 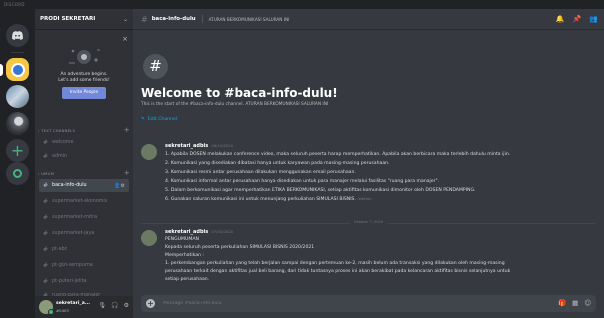 What do you see at coordinates (72, 265) in the screenshot?
I see `channel-label: pt-gizi-sempurna` at bounding box center [72, 265].